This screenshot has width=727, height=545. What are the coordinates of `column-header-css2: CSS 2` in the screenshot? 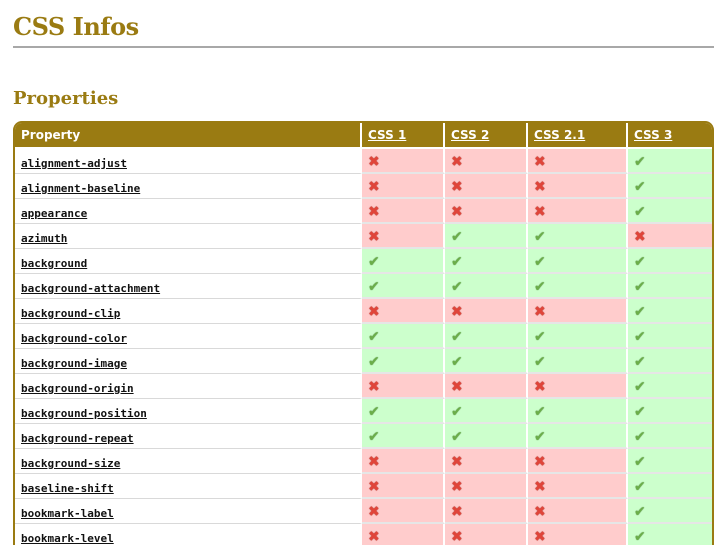 It's located at (486, 136).